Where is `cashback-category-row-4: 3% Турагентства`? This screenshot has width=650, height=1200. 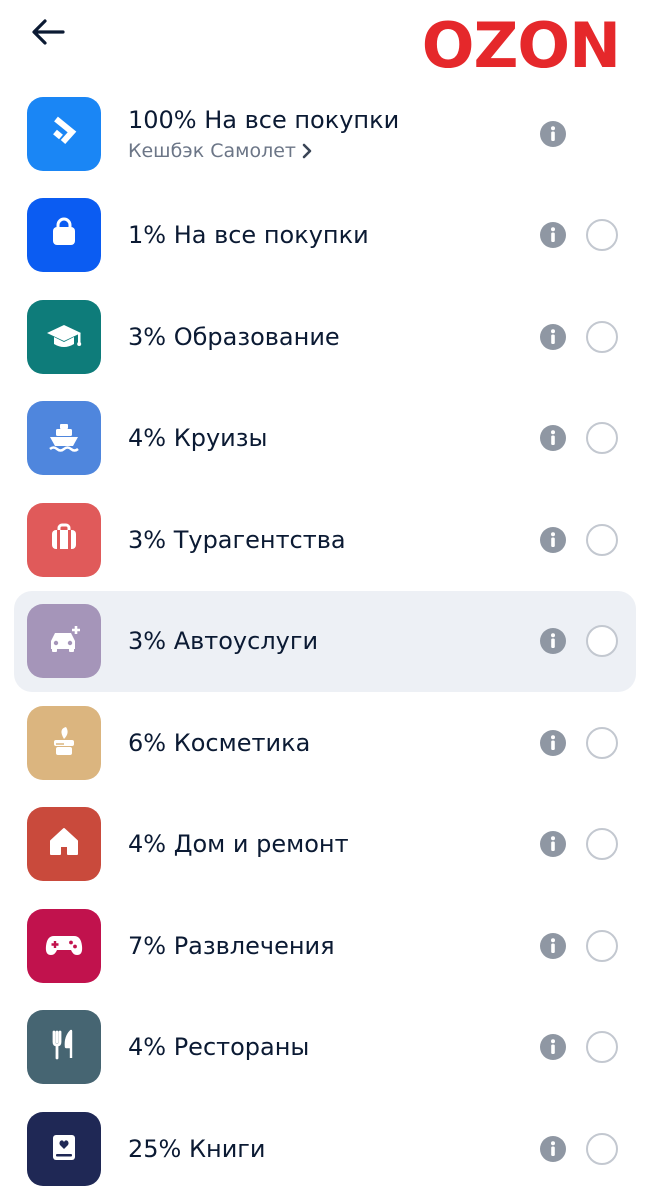 cashback-category-row-4: 3% Турагентства is located at coordinates (325, 540).